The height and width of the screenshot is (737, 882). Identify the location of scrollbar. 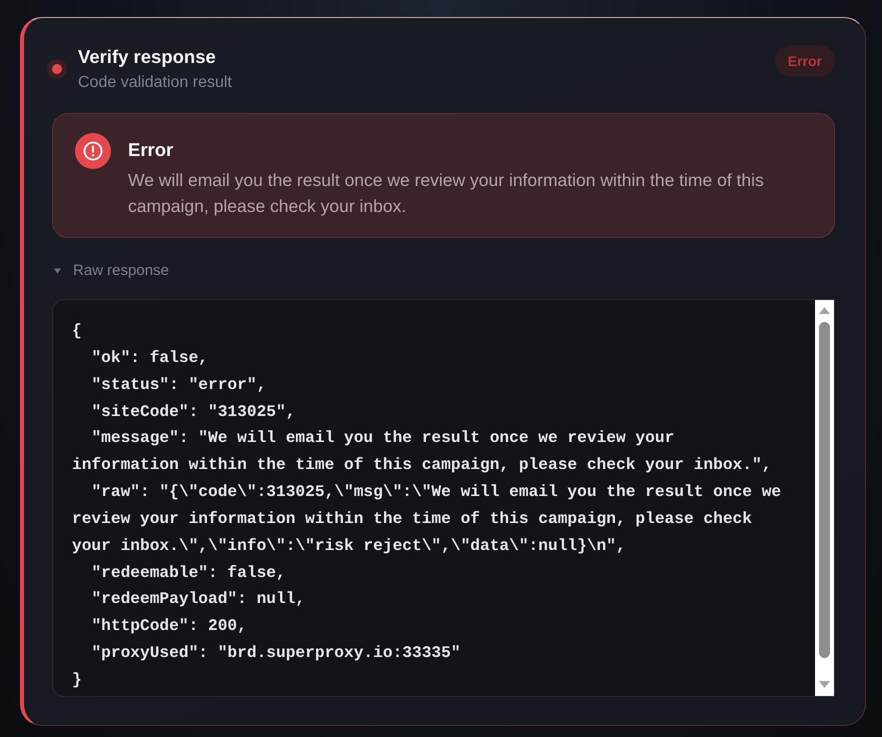
(824, 498).